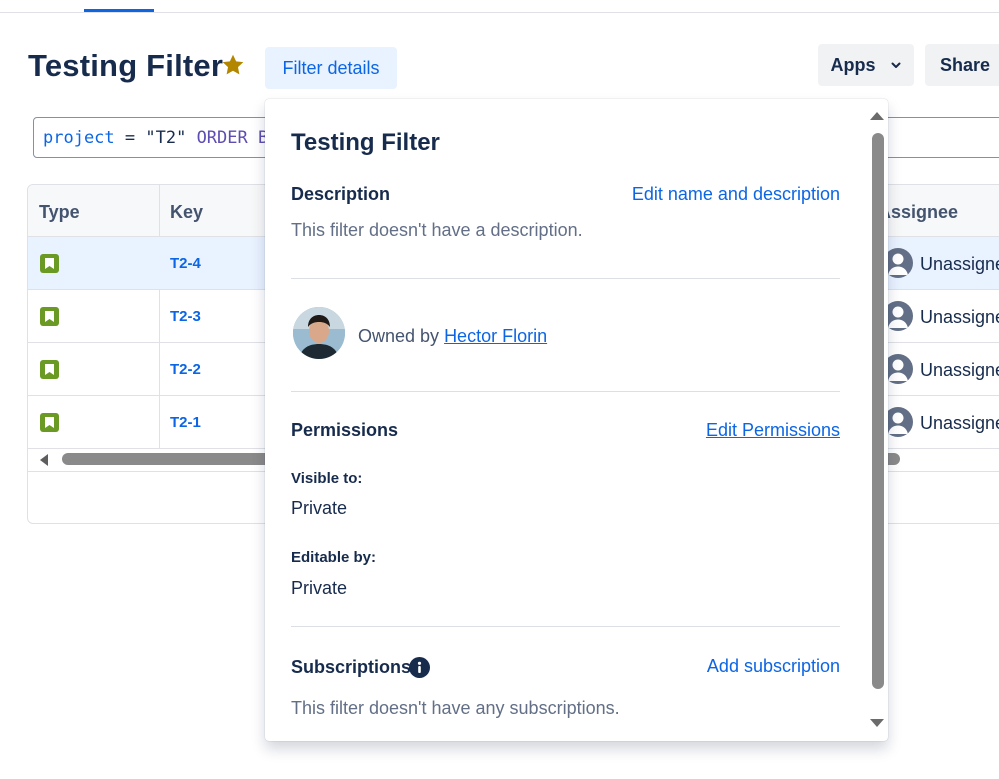 Image resolution: width=999 pixels, height=779 pixels. What do you see at coordinates (44, 460) in the screenshot?
I see `scroll-left-arrow-icon` at bounding box center [44, 460].